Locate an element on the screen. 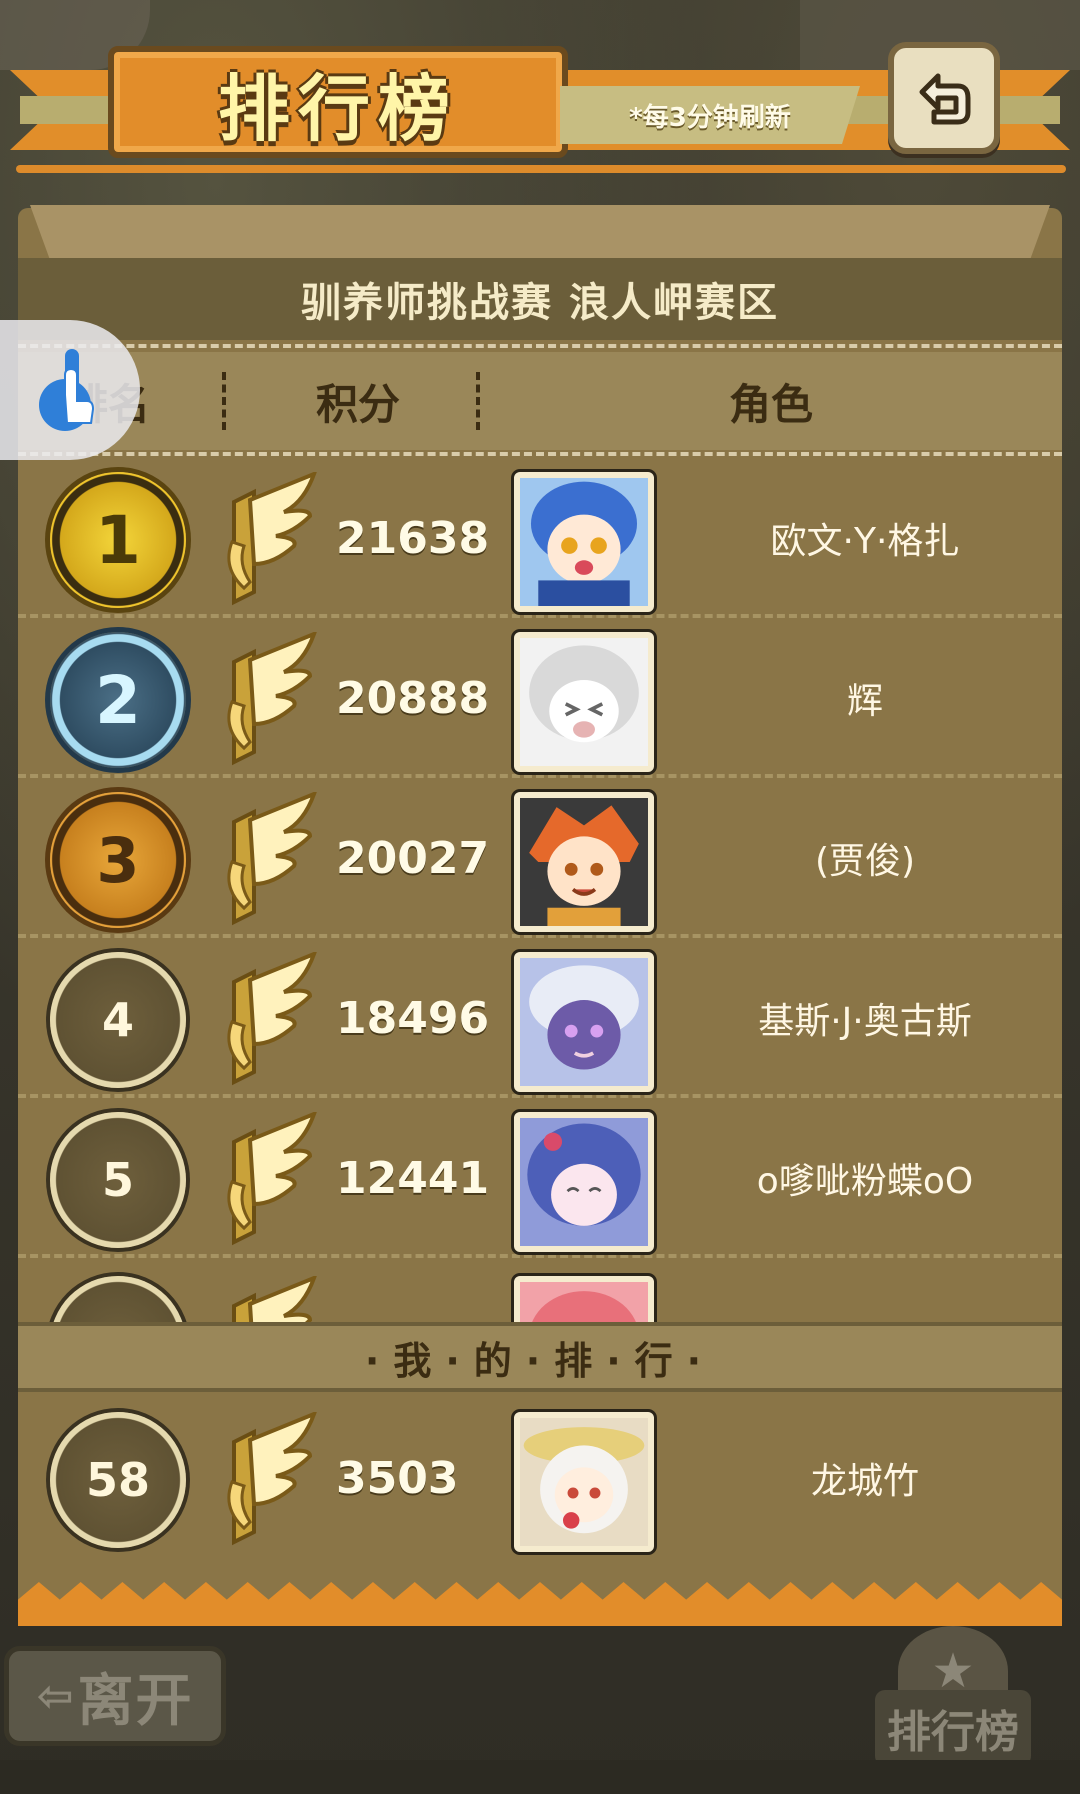  score-value: 18496 is located at coordinates (413, 1018).